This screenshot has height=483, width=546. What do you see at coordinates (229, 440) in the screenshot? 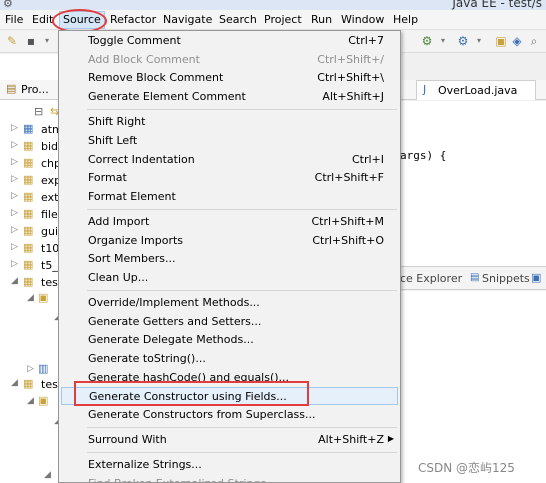
I see `menu-item-surround-with: Surround With Alt+Shift+Z ▶` at bounding box center [229, 440].